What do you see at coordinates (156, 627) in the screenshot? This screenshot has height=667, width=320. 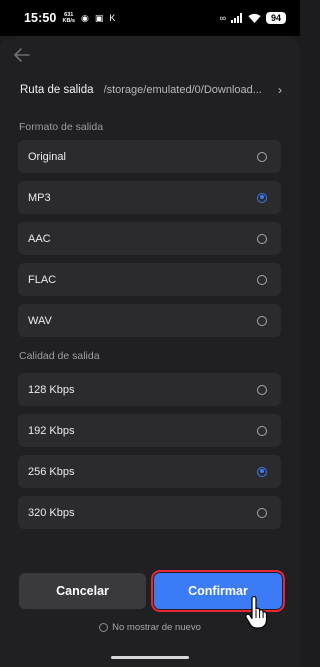 I see `dont-show-again-label: No mostrar de nuevo` at bounding box center [156, 627].